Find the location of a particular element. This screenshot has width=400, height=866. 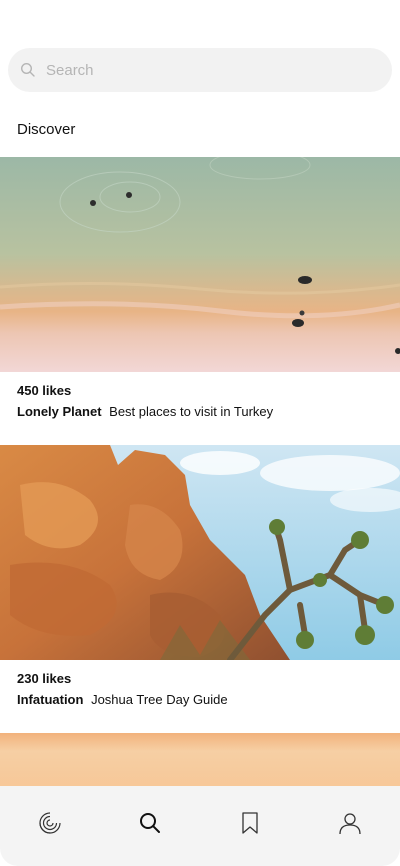

post-caption: Infatuation Joshua Tree Day Guide is located at coordinates (208, 699).